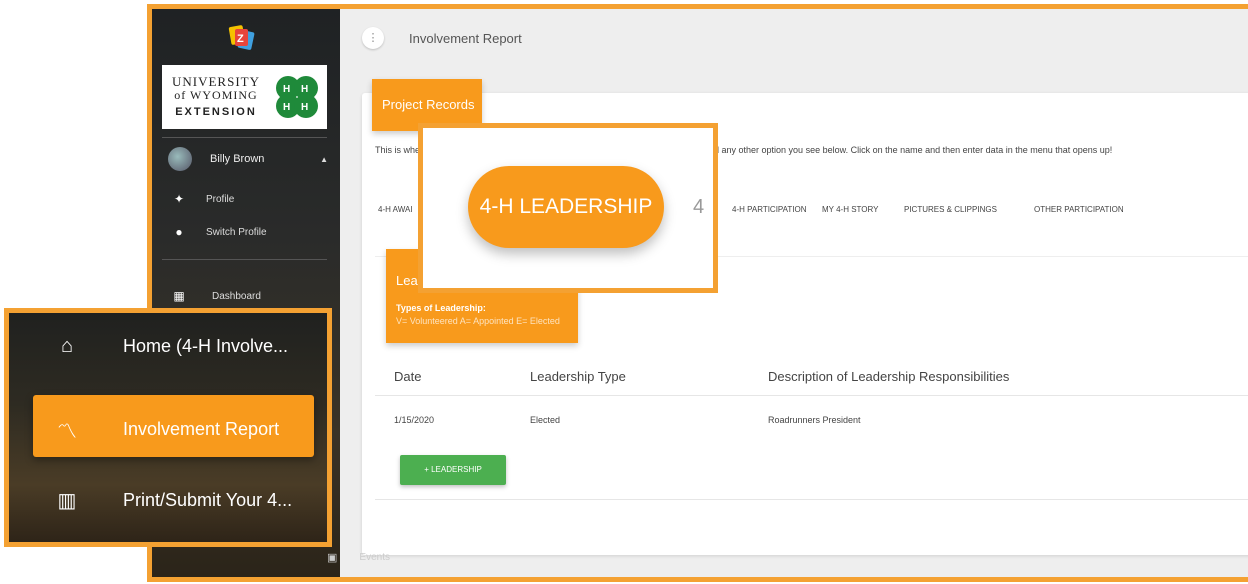 The width and height of the screenshot is (1248, 584). What do you see at coordinates (216, 82) in the screenshot?
I see `logo-line-1: UNIVERSITY` at bounding box center [216, 82].